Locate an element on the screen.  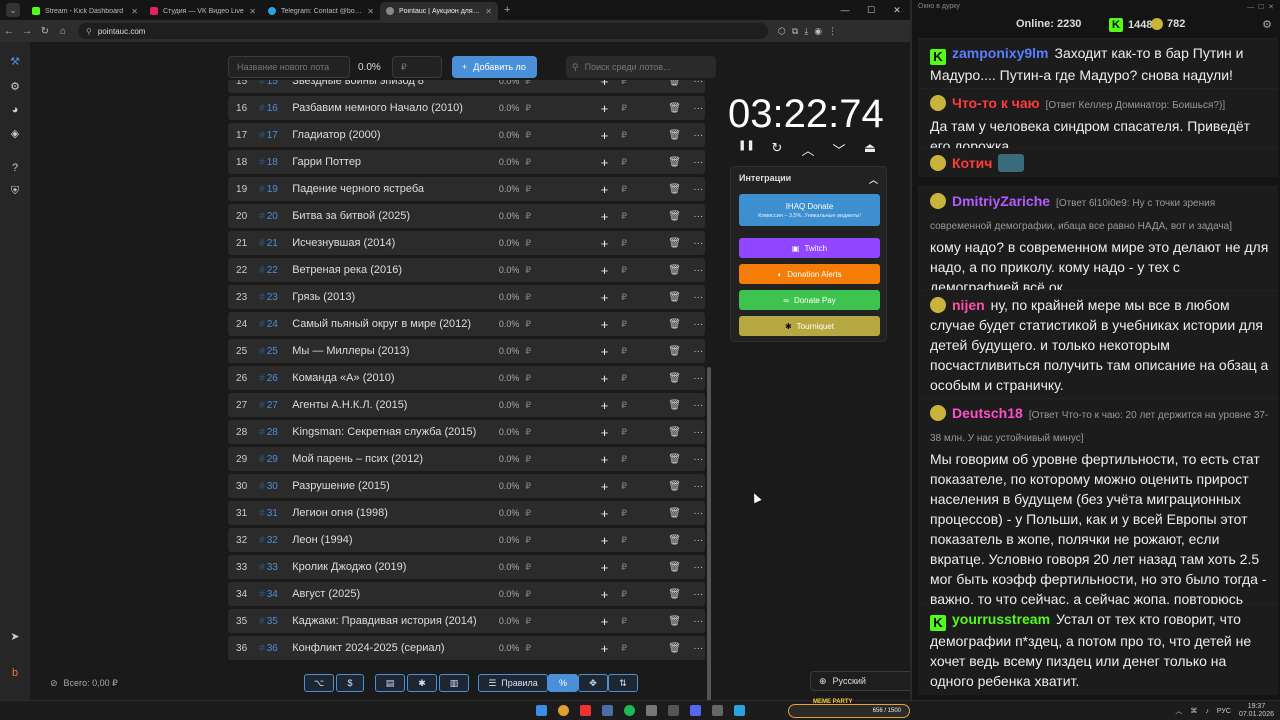
obs-icon is located at coordinates (673, 710).